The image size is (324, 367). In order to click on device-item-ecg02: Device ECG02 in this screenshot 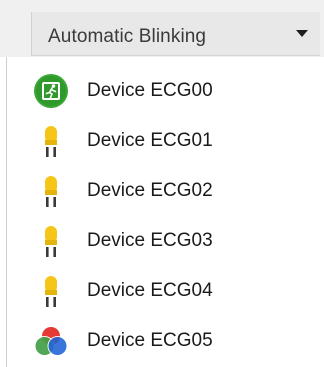, I will do `click(165, 191)`.